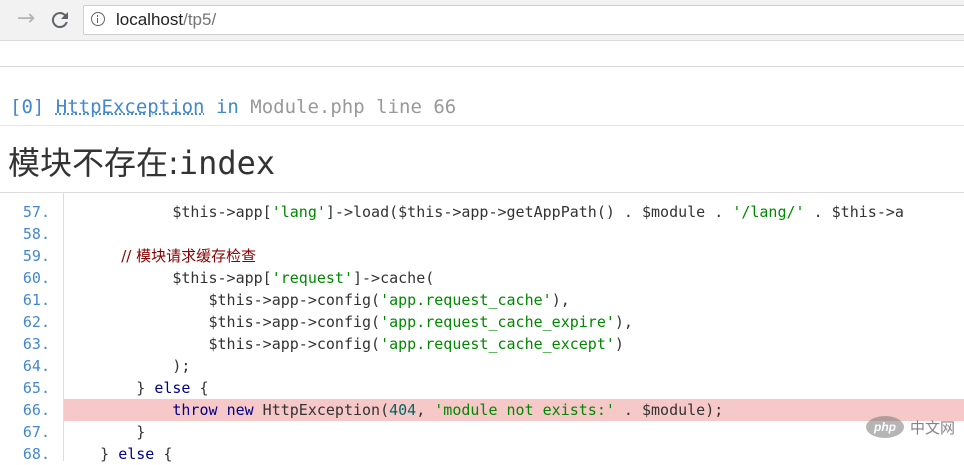 Image resolution: width=964 pixels, height=465 pixels. What do you see at coordinates (227, 163) in the screenshot?
I see `exception-message-module: index` at bounding box center [227, 163].